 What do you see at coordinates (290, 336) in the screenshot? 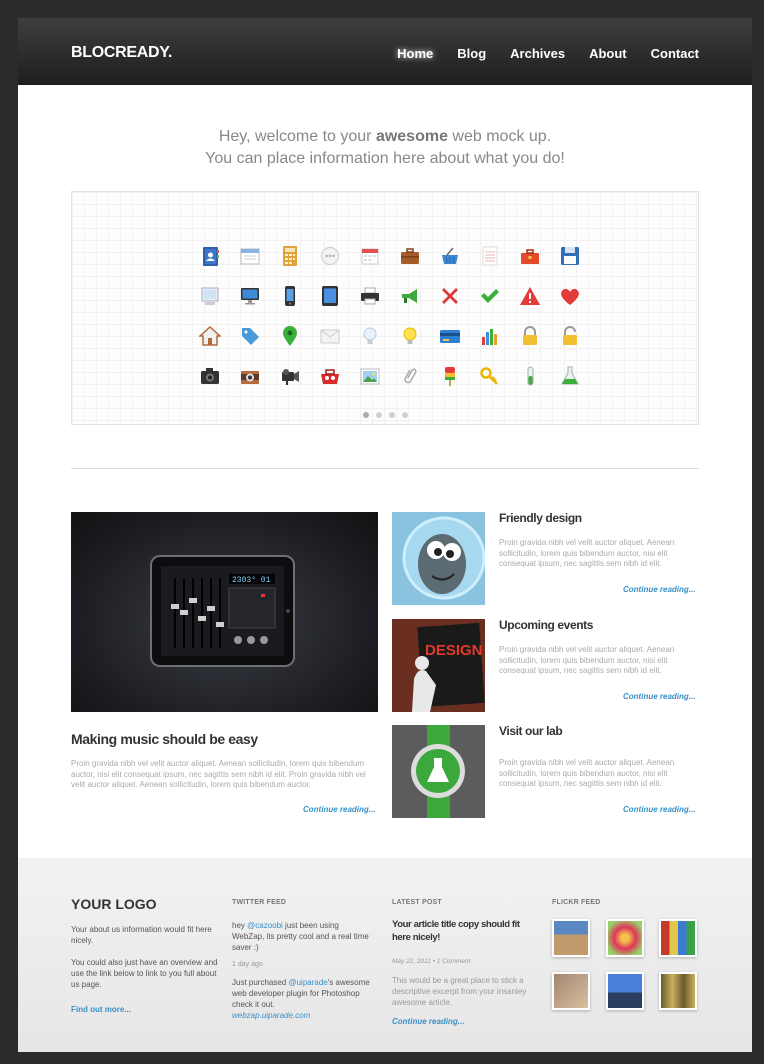
I see `map-pin-icon` at bounding box center [290, 336].